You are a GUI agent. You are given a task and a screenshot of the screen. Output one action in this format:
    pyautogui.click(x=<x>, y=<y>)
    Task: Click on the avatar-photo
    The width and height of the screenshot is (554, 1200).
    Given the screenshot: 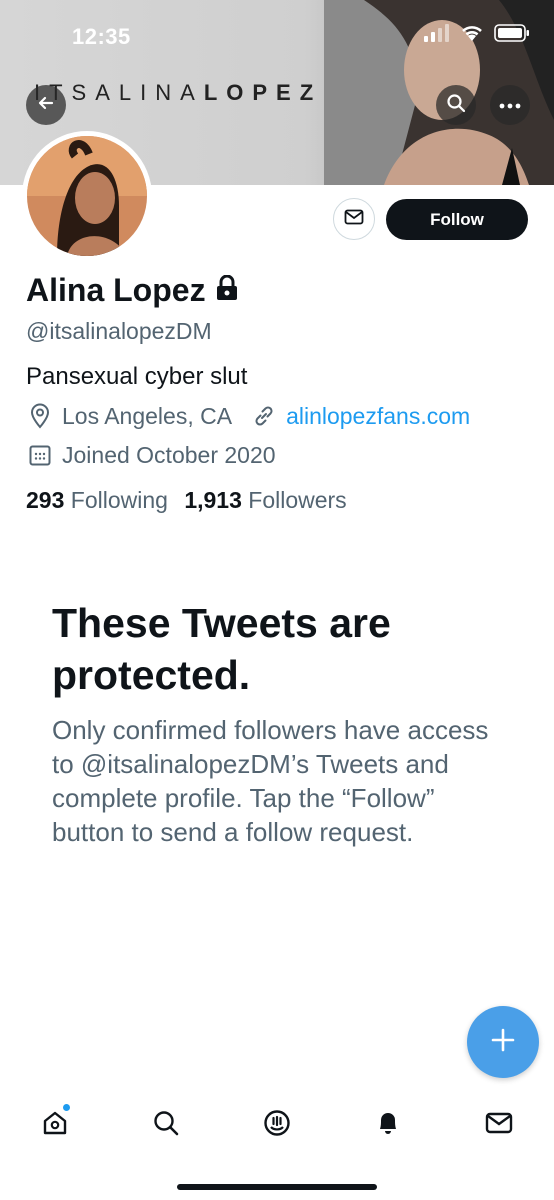 What is the action you would take?
    pyautogui.click(x=87, y=196)
    